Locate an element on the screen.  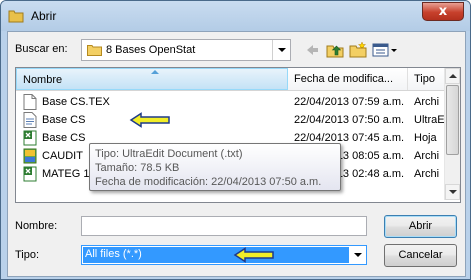
scroll-up-icon is located at coordinates (452, 76).